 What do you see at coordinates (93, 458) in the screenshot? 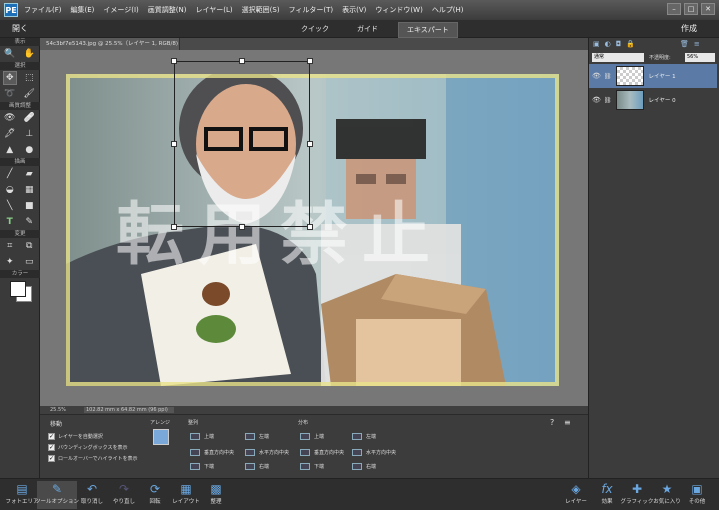
I see `rollover-highlight-checkbox: ✓ ロールオーバーでハイライトを表示` at bounding box center [93, 458].